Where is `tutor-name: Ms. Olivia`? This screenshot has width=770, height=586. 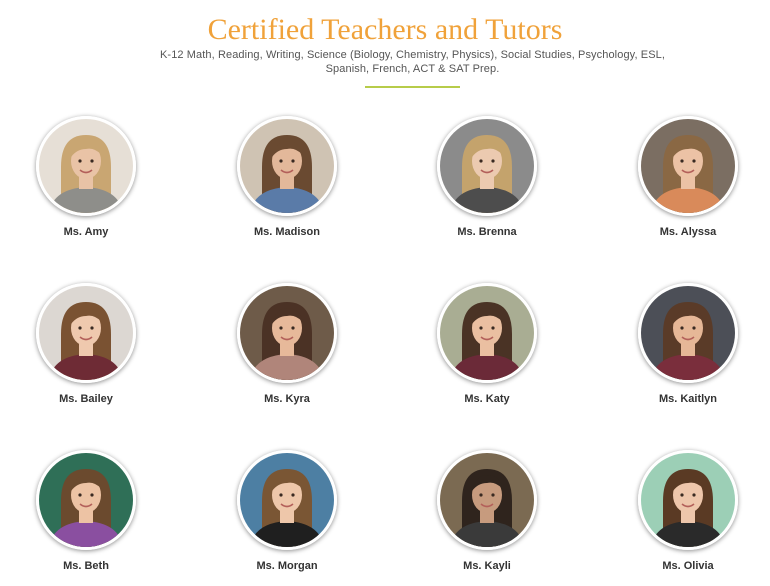
tutor-name: Ms. Olivia is located at coordinates (688, 566).